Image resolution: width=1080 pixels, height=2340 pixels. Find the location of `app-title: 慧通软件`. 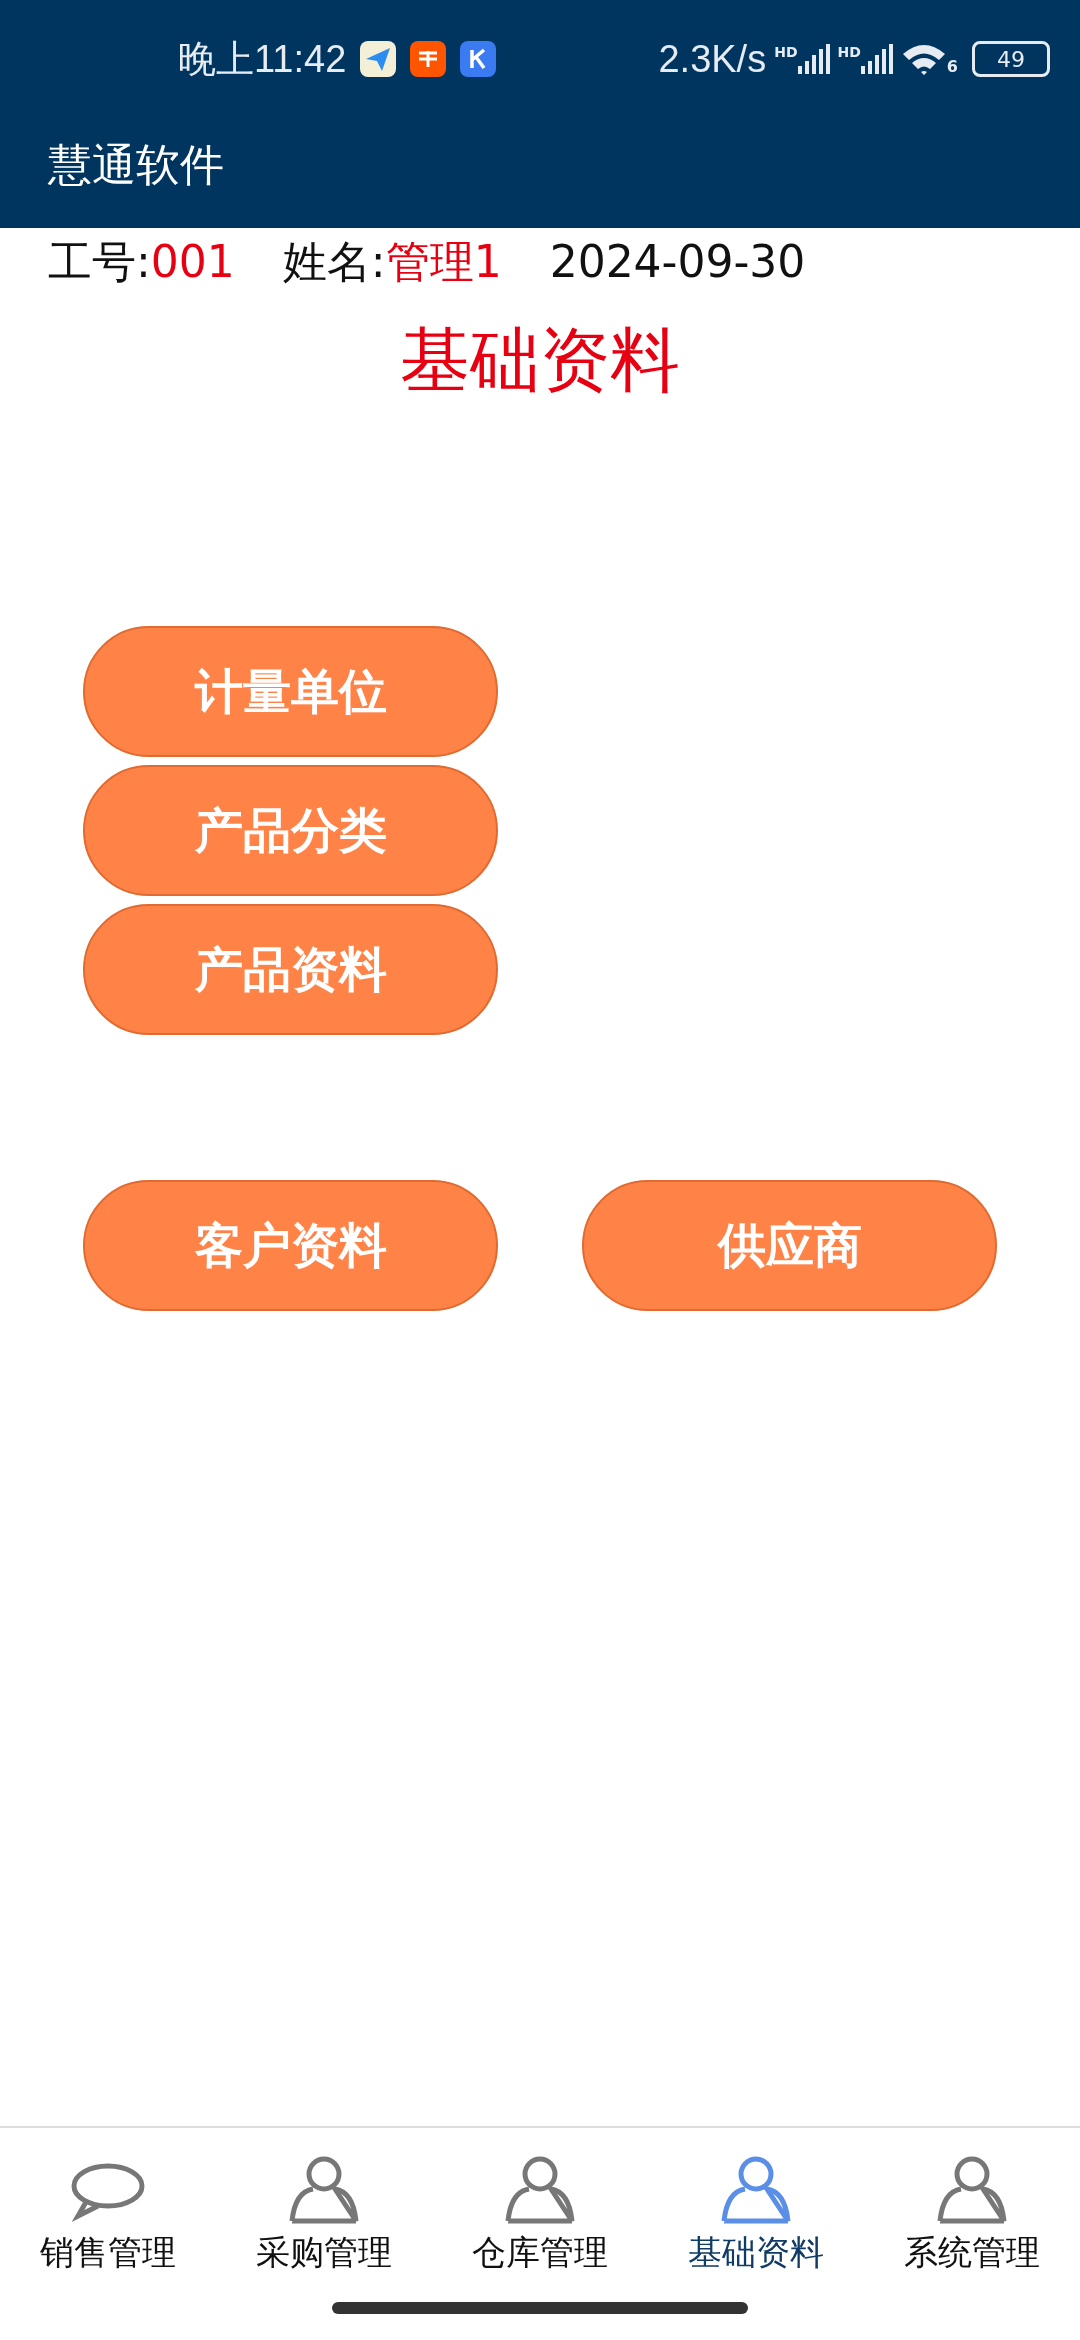

app-title: 慧通软件 is located at coordinates (136, 165).